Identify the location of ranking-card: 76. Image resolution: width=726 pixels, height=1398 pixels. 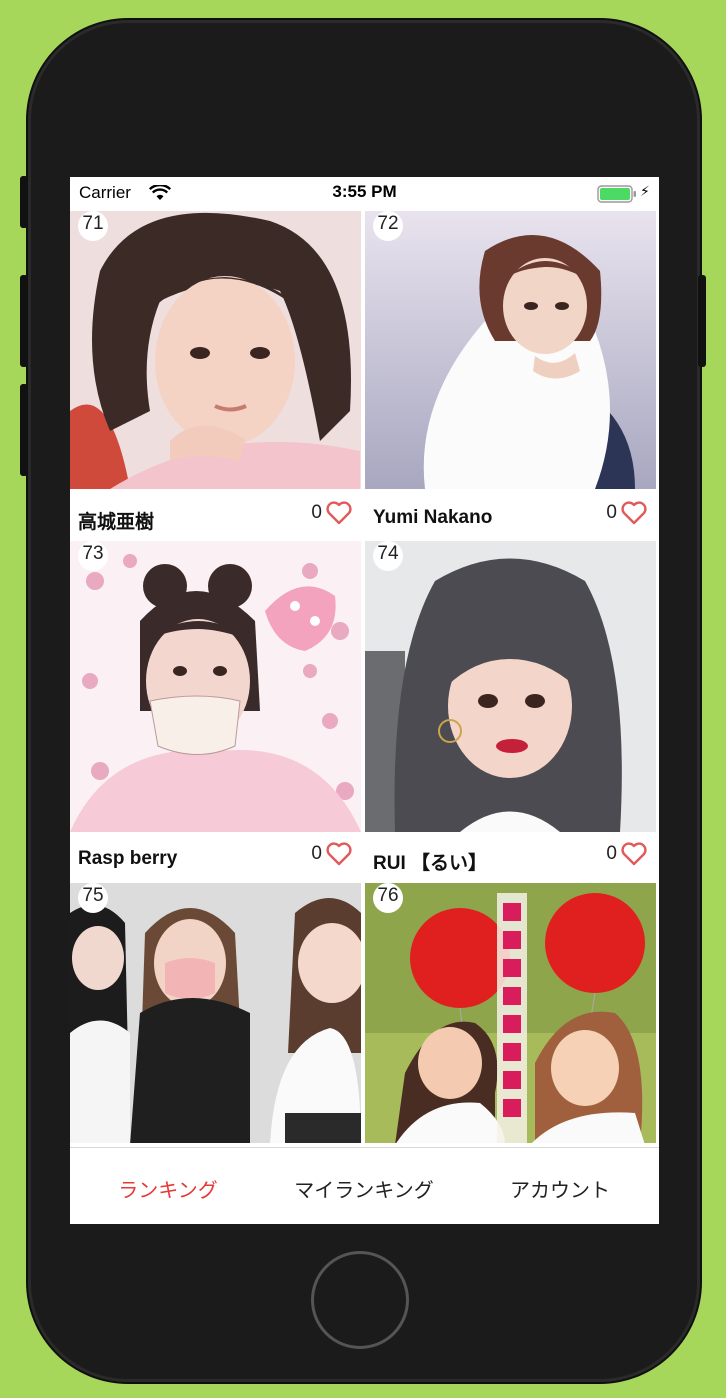
(510, 1013).